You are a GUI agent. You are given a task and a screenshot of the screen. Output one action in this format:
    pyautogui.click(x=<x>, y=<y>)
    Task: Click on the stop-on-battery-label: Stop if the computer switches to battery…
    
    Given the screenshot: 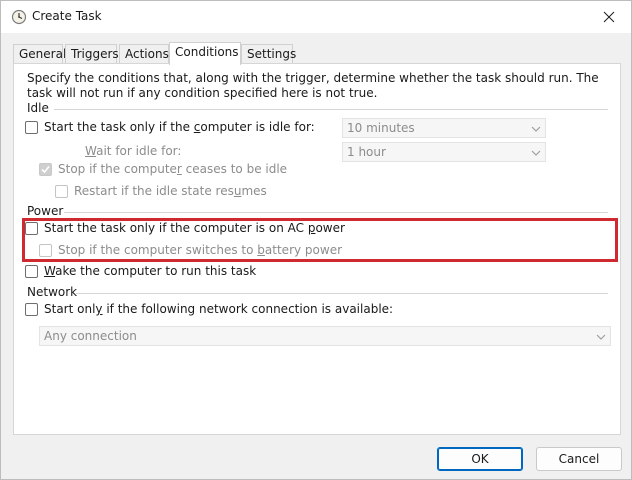 What is the action you would take?
    pyautogui.click(x=200, y=250)
    